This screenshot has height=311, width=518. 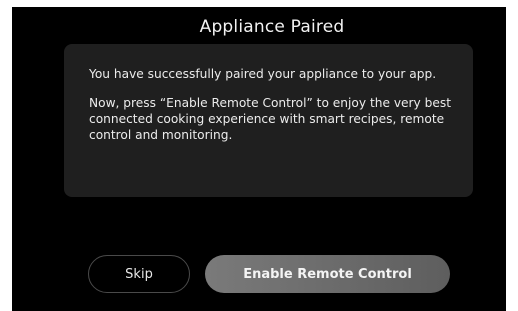 I want to click on skip-button: Skip, so click(x=139, y=274).